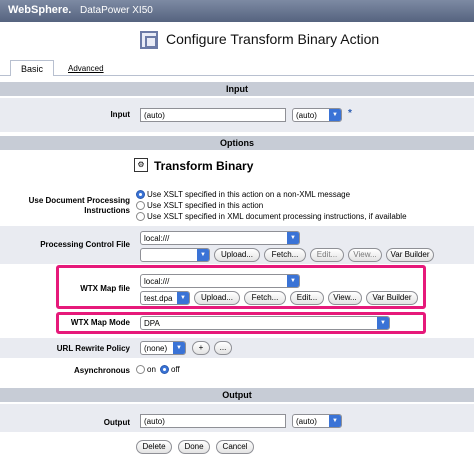 Image resolution: width=474 pixels, height=458 pixels. What do you see at coordinates (158, 298) in the screenshot?
I see `wtx-file-value: test.dpa` at bounding box center [158, 298].